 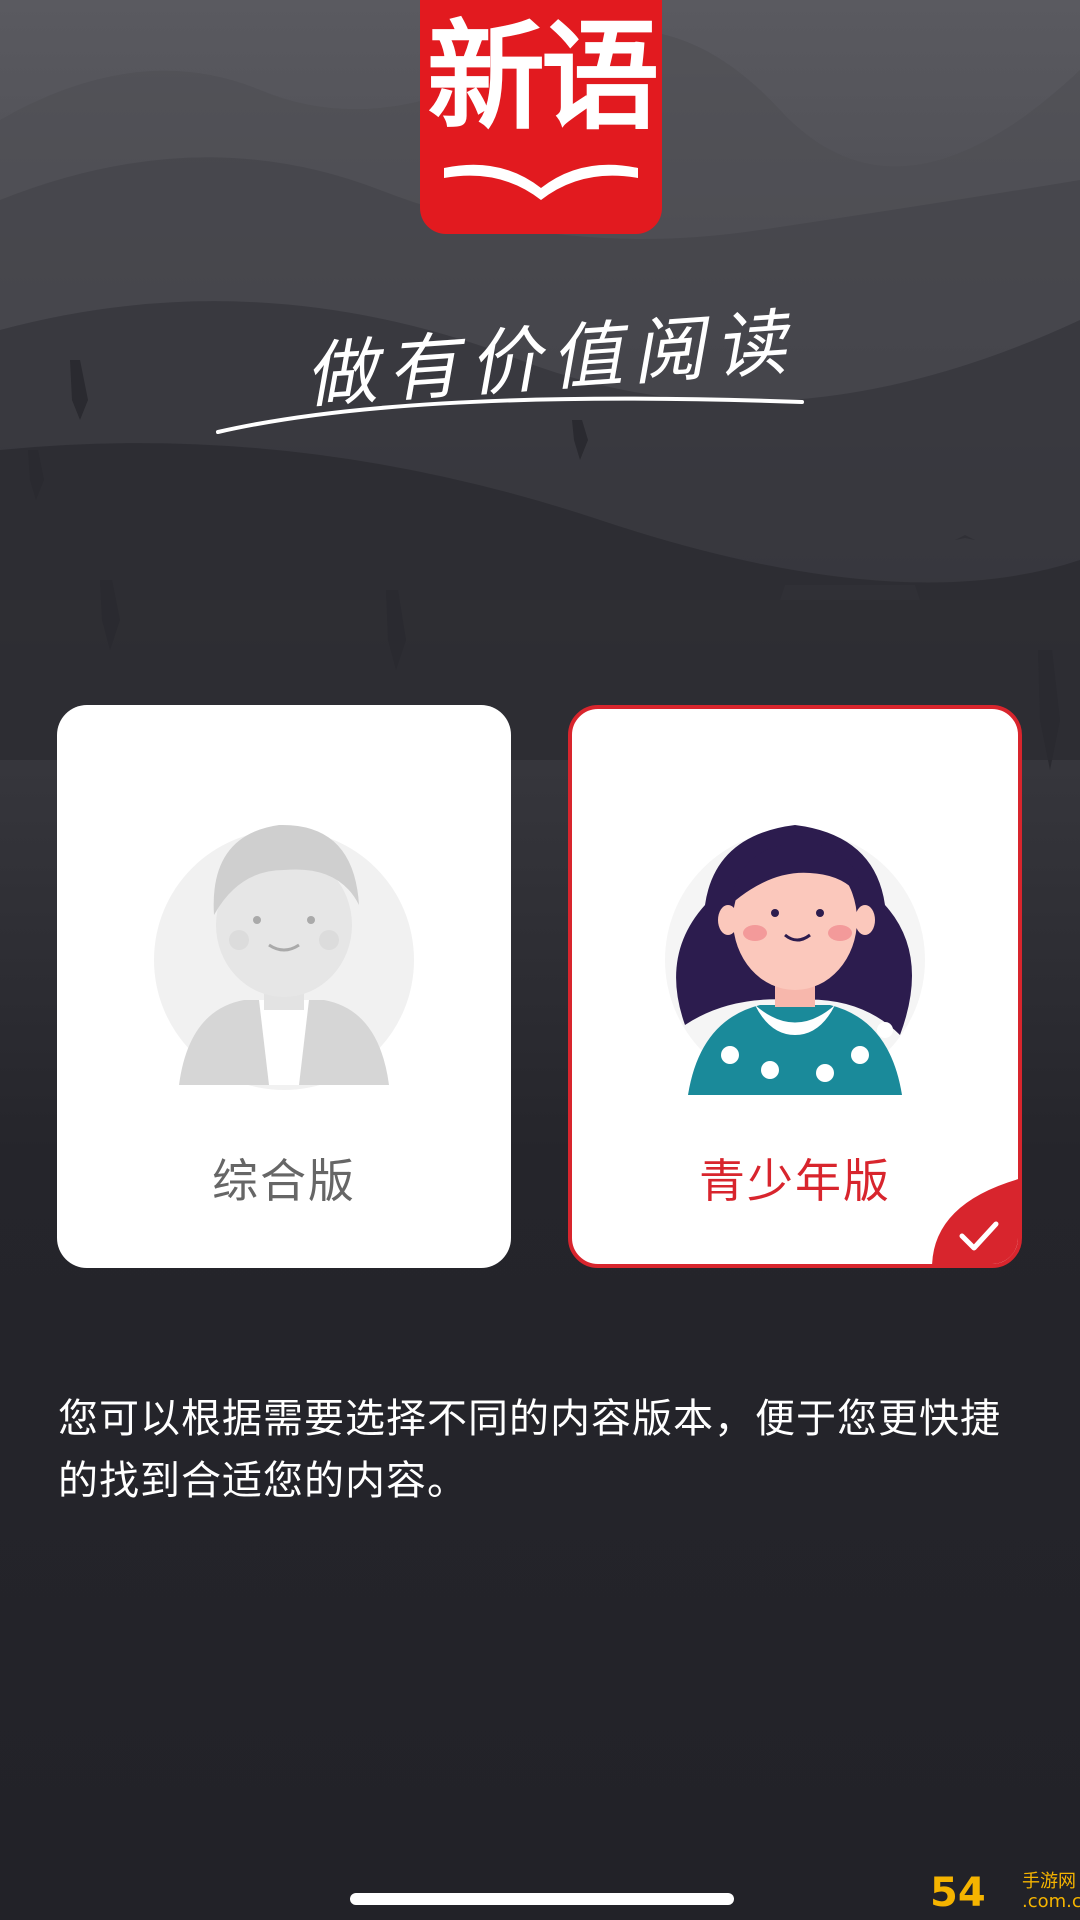 What do you see at coordinates (1051, 1901) in the screenshot?
I see `watermark-side-bottom: .com.cn` at bounding box center [1051, 1901].